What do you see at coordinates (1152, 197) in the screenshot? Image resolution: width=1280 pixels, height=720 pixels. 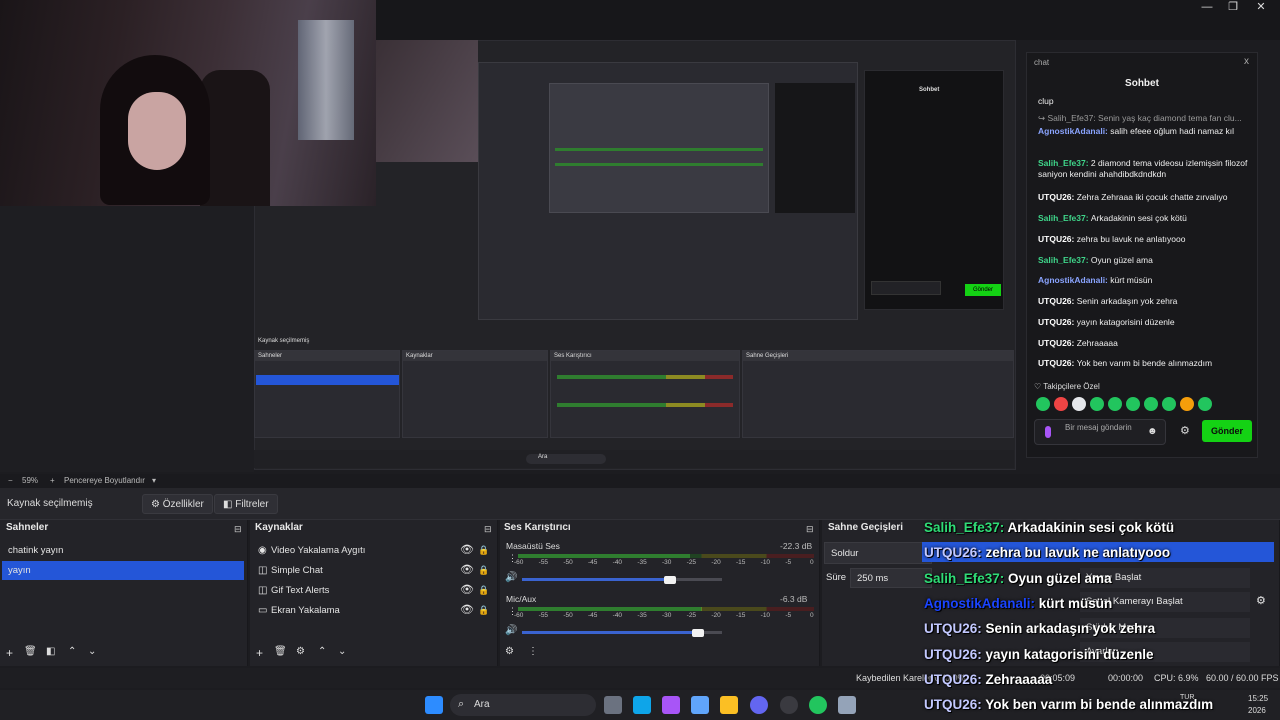 I see `chat-text: Zehra Zehraaa iki çocuk chatte zırvalıyo` at bounding box center [1152, 197].